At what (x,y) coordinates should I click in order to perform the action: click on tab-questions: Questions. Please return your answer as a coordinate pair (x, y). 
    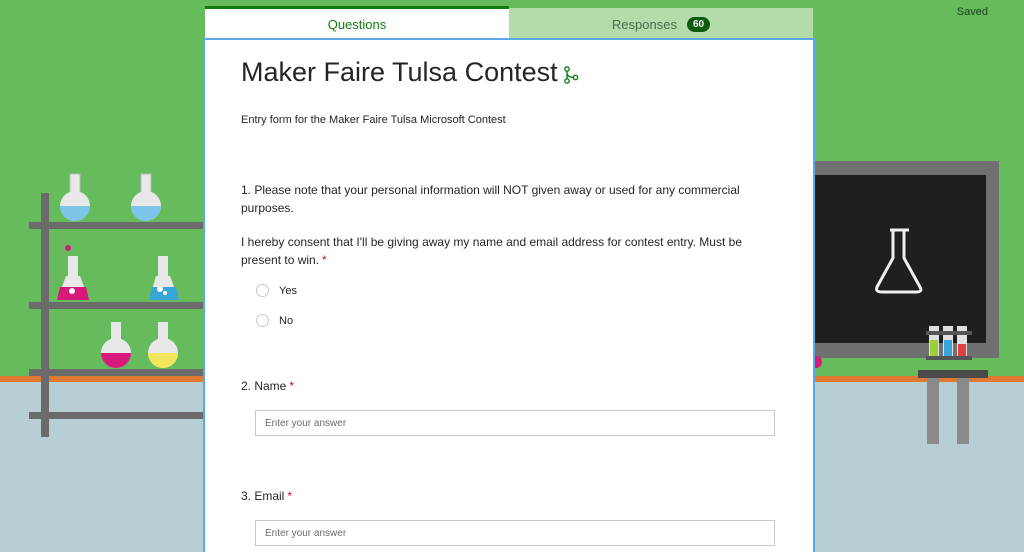
    Looking at the image, I should click on (357, 23).